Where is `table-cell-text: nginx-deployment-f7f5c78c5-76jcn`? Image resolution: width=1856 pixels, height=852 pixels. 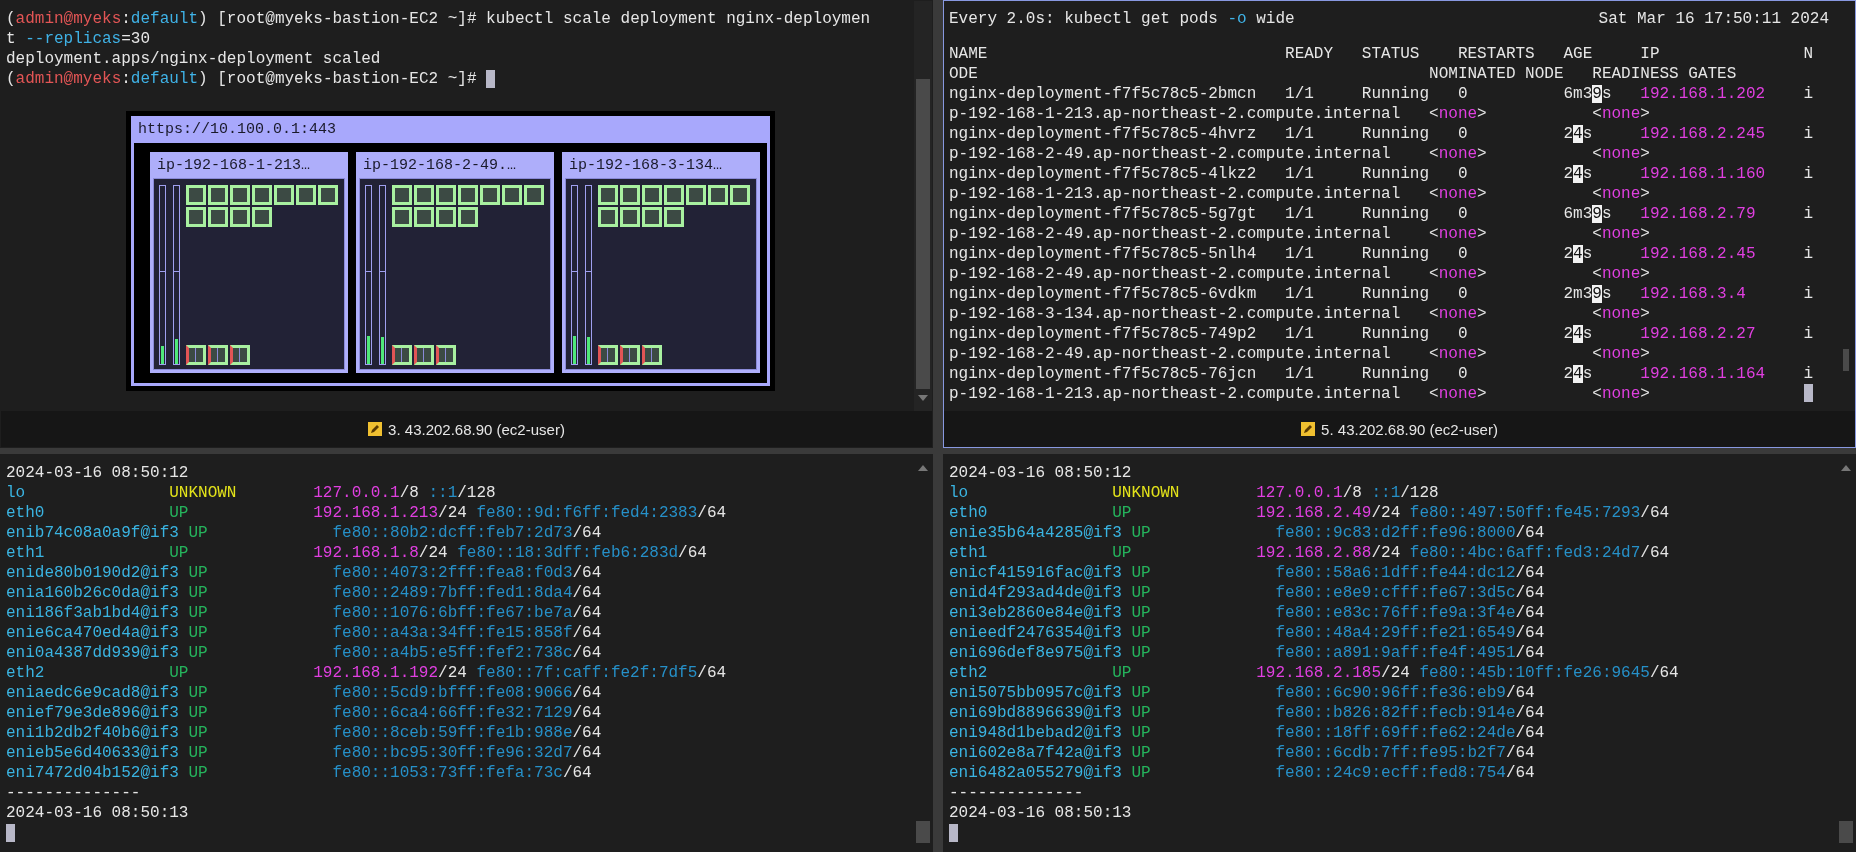 table-cell-text: nginx-deployment-f7f5c78c5-76jcn is located at coordinates (1103, 374).